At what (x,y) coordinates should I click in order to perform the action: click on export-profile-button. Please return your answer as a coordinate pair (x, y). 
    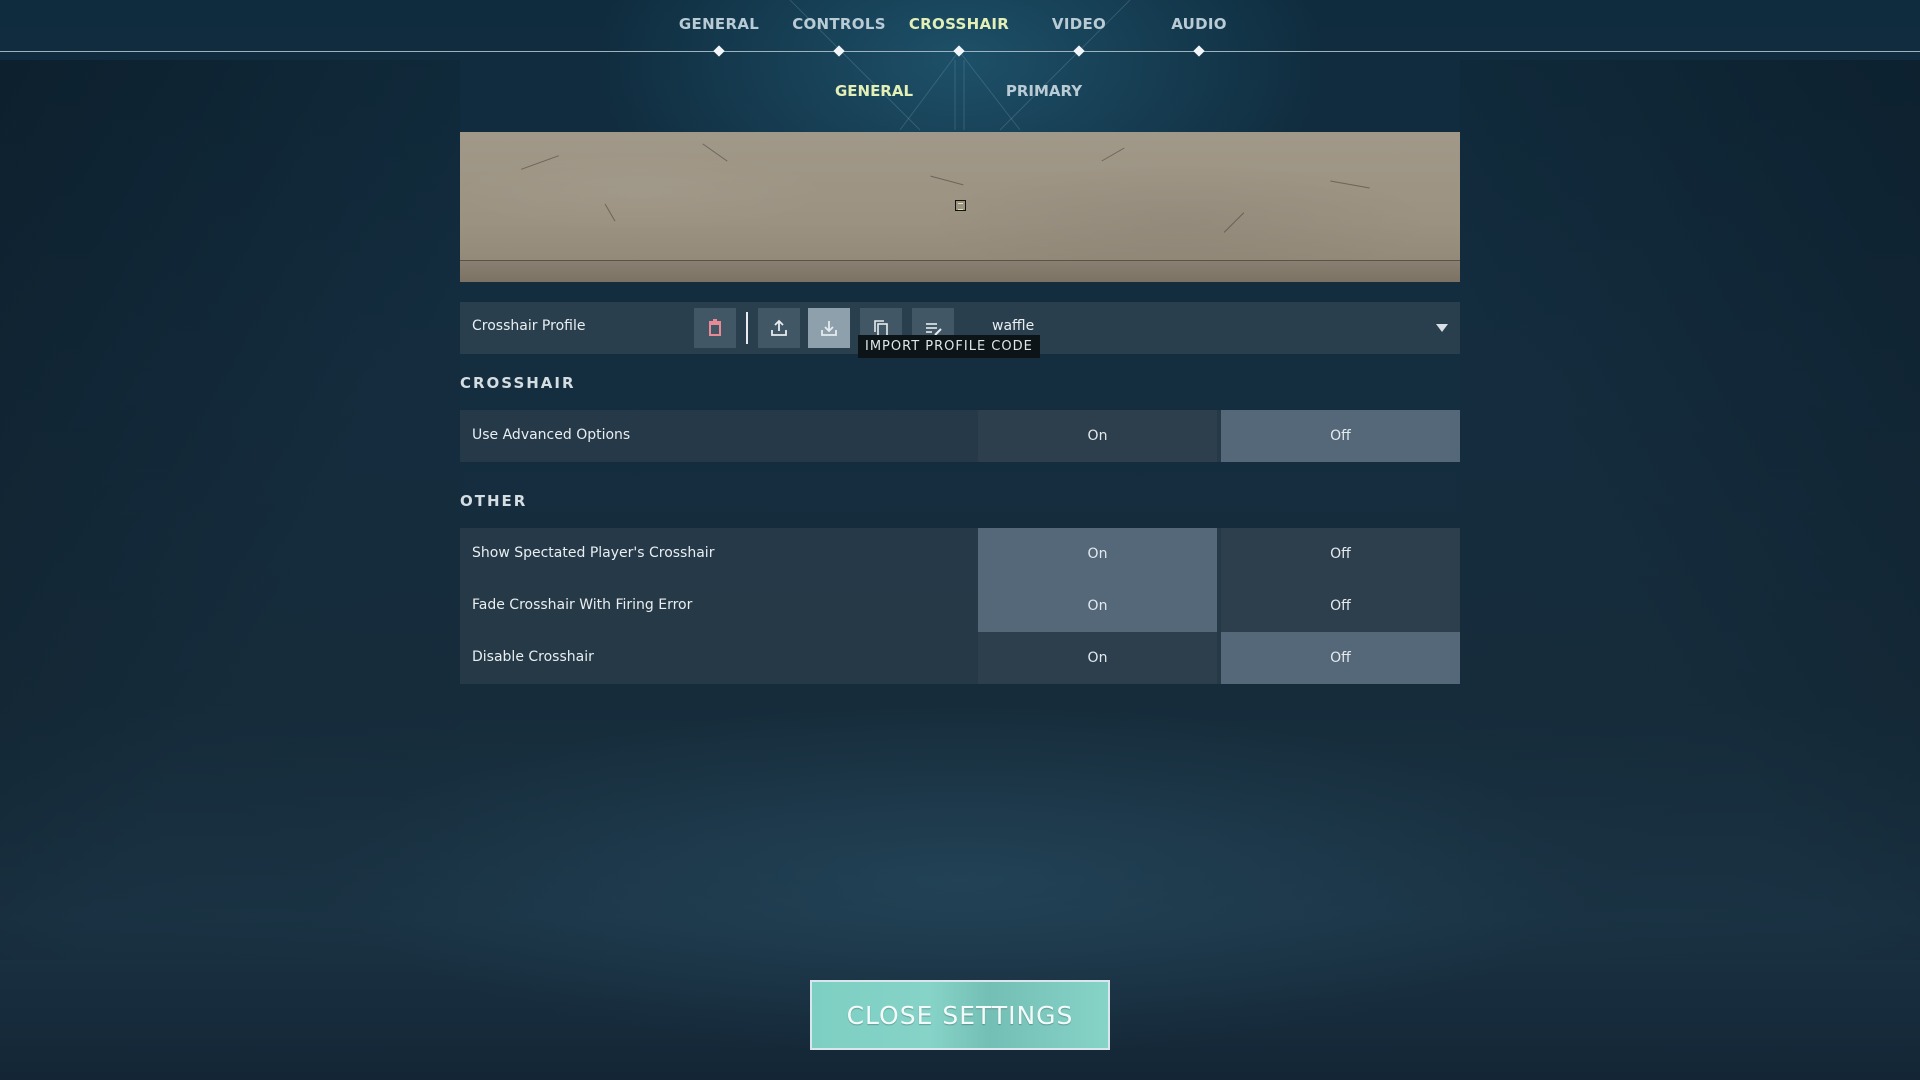
    Looking at the image, I should click on (779, 328).